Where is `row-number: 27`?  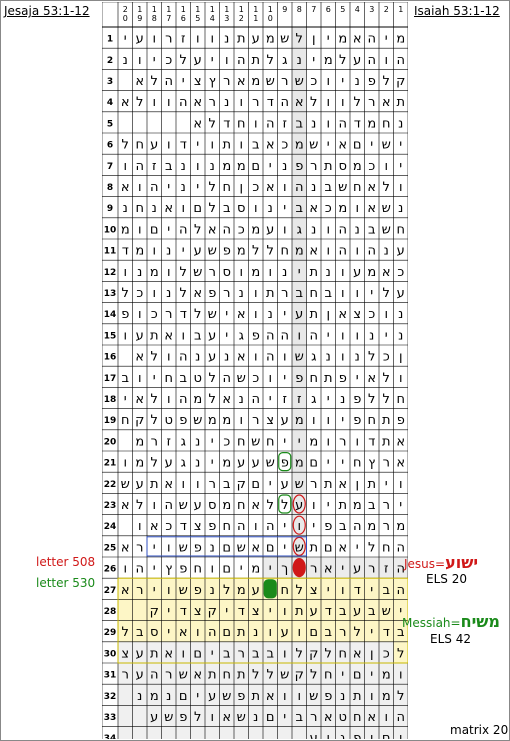 row-number: 27 is located at coordinates (110, 591).